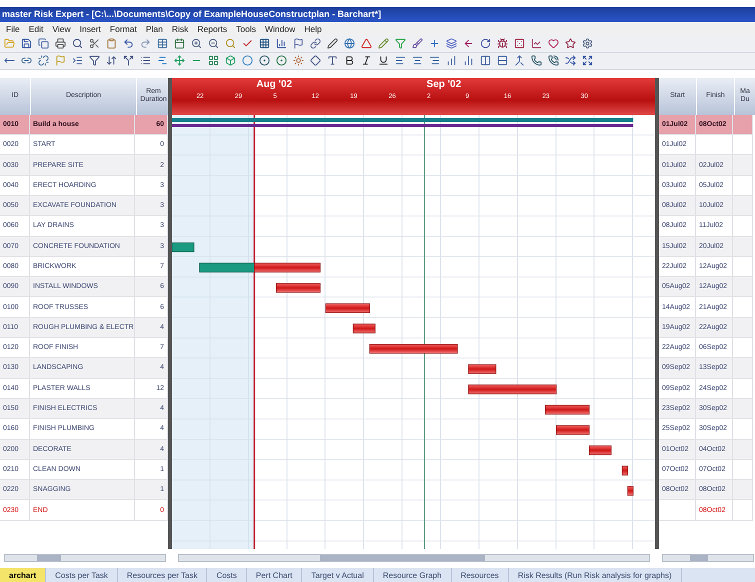 This screenshot has height=582, width=755. Describe the element at coordinates (519, 44) in the screenshot. I see `dice-icon` at that location.